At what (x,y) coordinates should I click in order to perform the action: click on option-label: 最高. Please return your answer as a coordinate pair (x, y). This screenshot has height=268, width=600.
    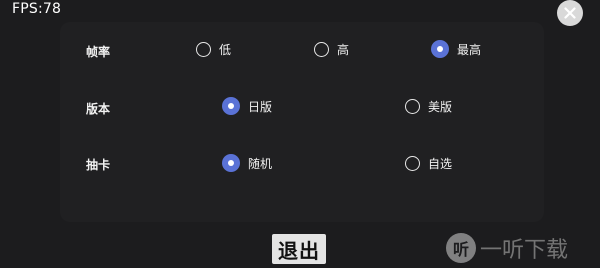
    Looking at the image, I should click on (469, 49).